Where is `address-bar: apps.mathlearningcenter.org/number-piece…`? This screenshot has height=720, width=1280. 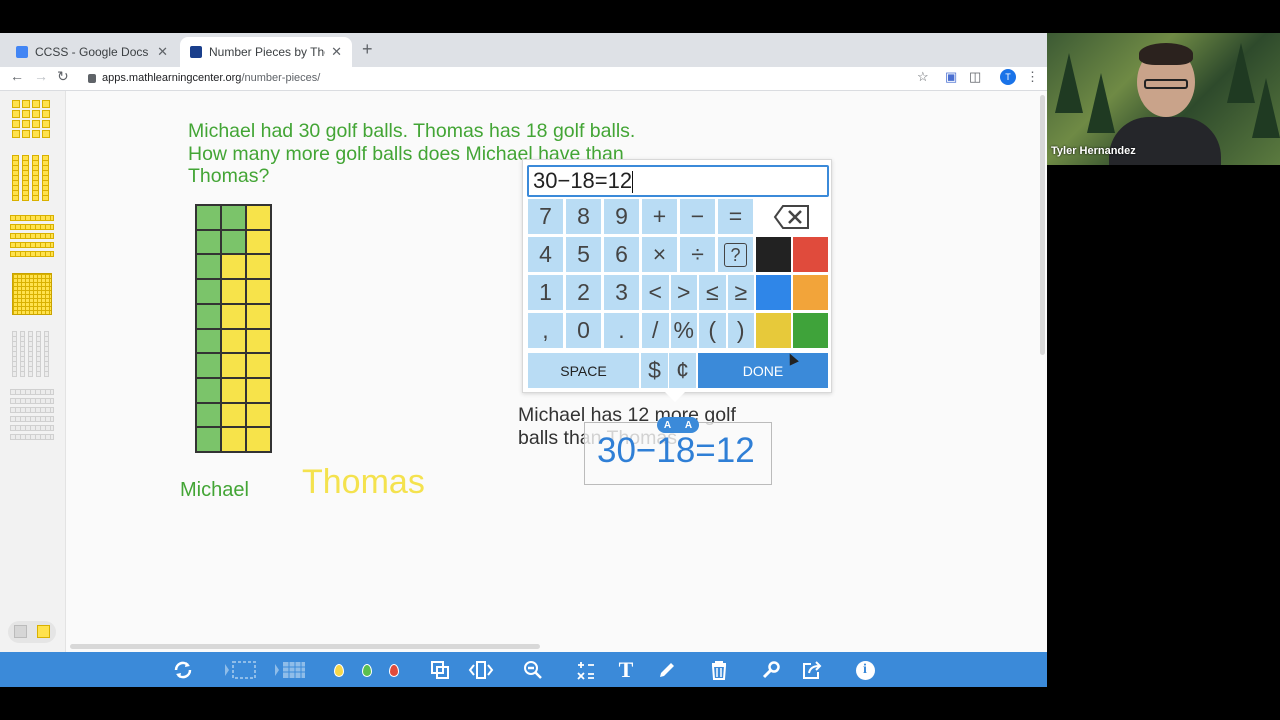
address-bar: apps.mathlearningcenter.org/number-piece… is located at coordinates (512, 78).